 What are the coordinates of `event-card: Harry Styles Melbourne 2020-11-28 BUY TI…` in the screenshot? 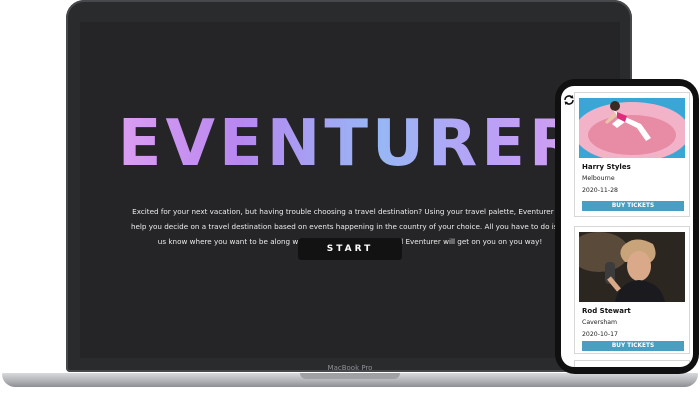 It's located at (632, 154).